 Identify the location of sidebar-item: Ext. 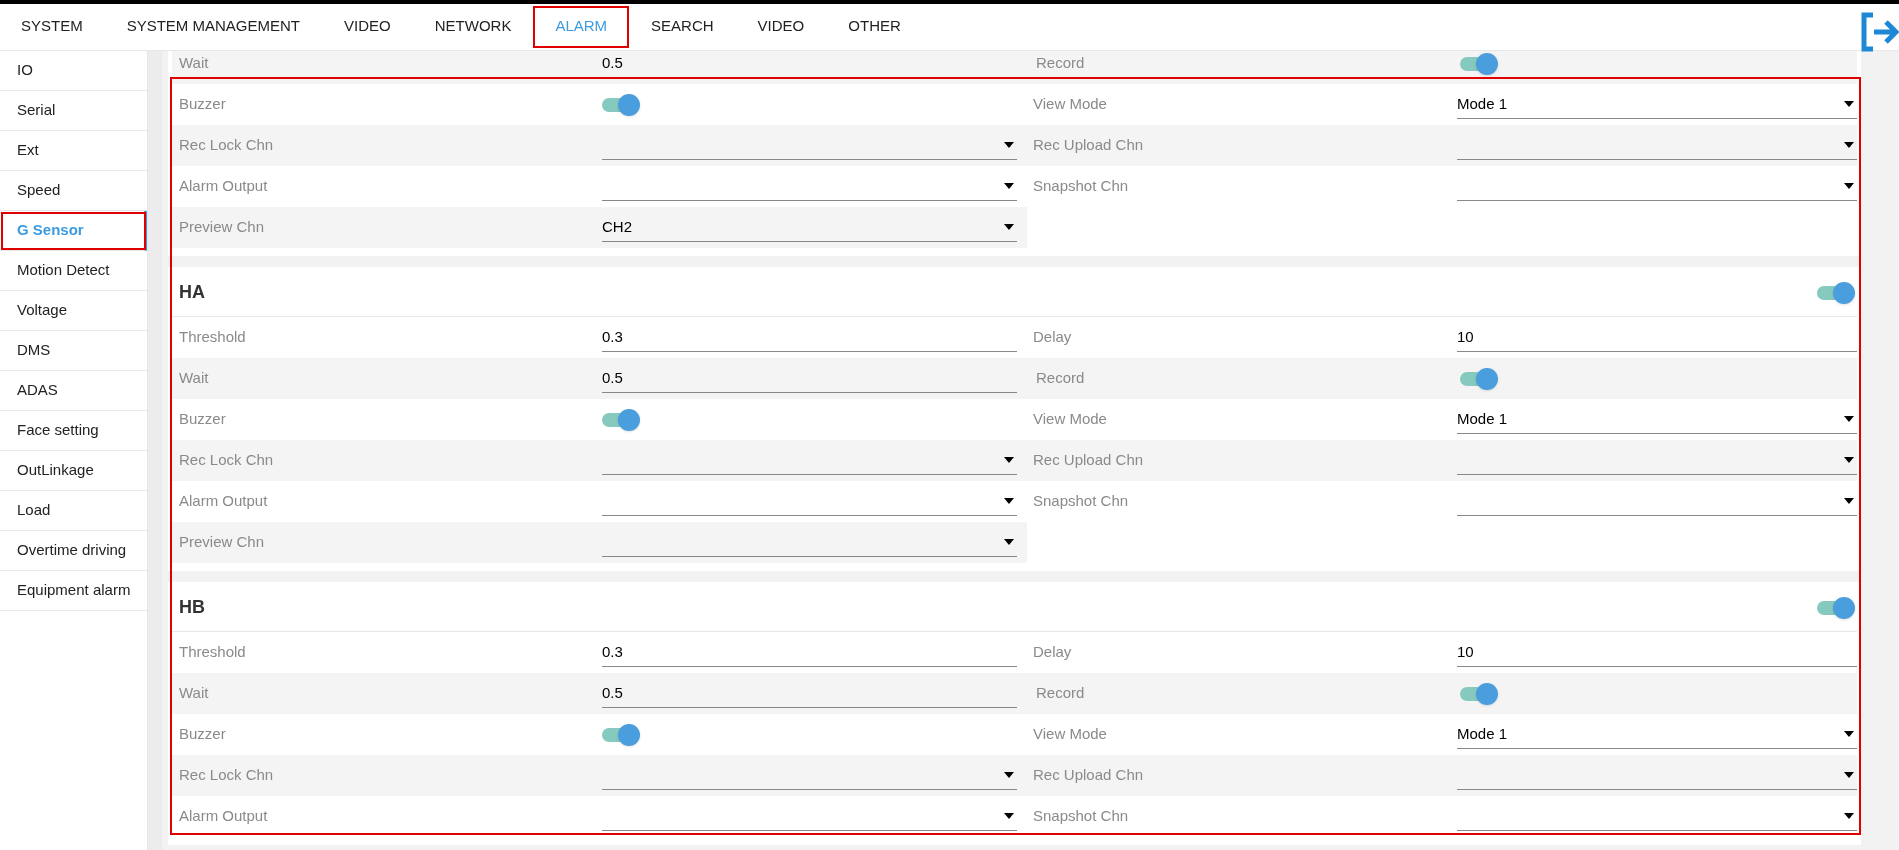
(73, 151).